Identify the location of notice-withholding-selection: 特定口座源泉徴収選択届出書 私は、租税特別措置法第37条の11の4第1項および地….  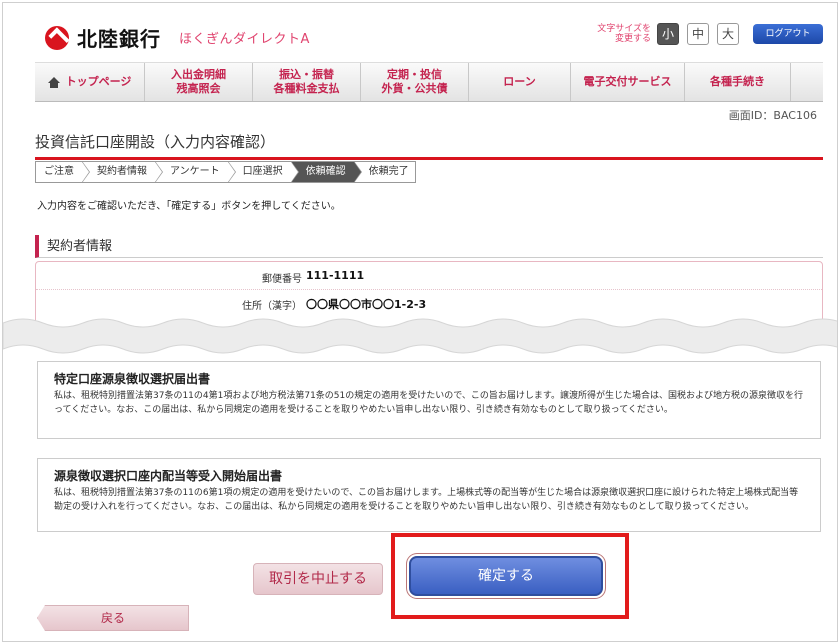
(429, 400).